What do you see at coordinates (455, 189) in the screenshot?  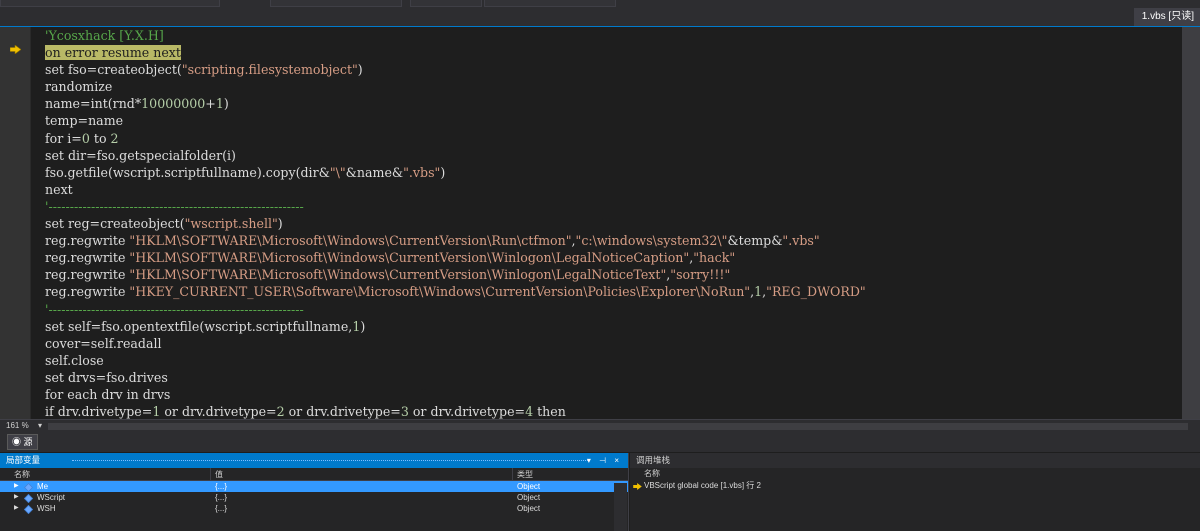 I see `code-line: next` at bounding box center [455, 189].